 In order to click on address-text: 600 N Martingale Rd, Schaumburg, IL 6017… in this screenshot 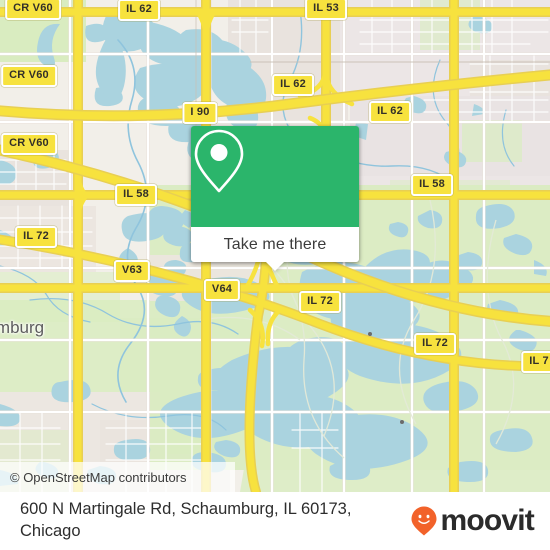, I will do `click(186, 520)`.